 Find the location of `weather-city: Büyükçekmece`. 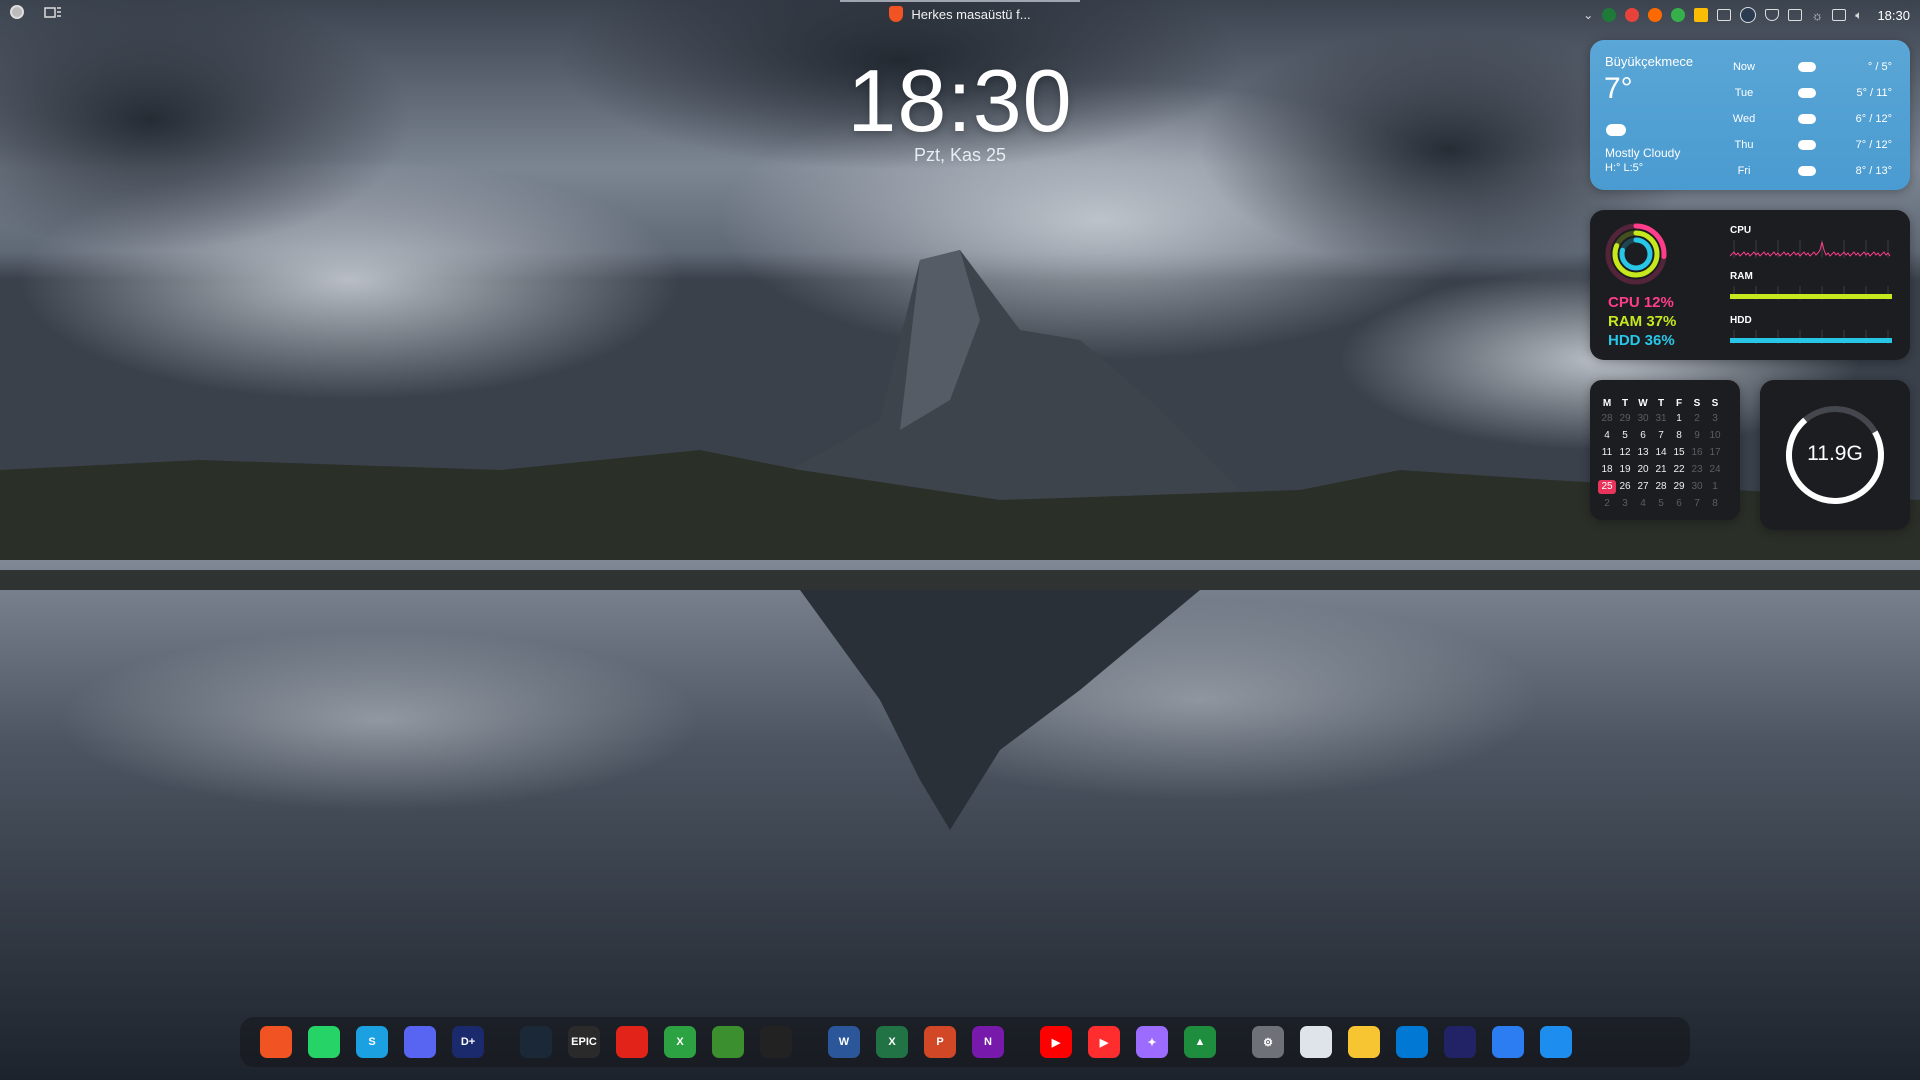

weather-city: Büyükçekmece is located at coordinates (1649, 61).